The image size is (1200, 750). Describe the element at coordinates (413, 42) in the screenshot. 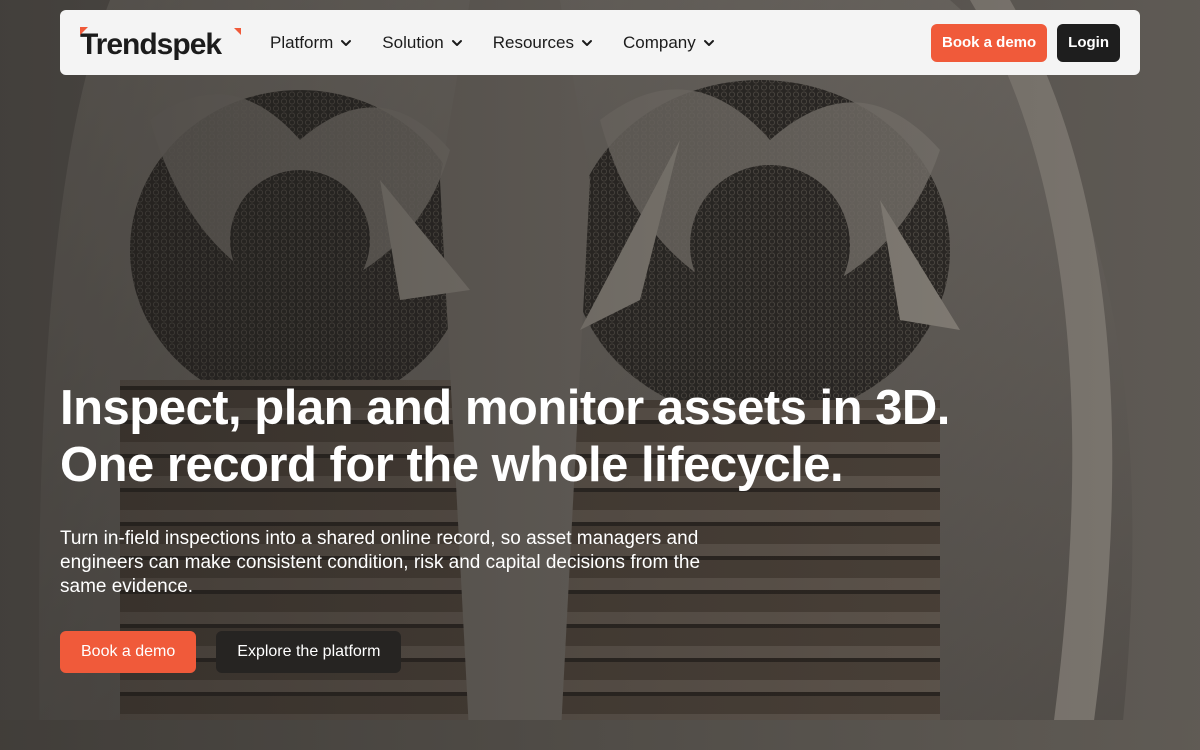

I see `nav-item-label: Solution` at that location.